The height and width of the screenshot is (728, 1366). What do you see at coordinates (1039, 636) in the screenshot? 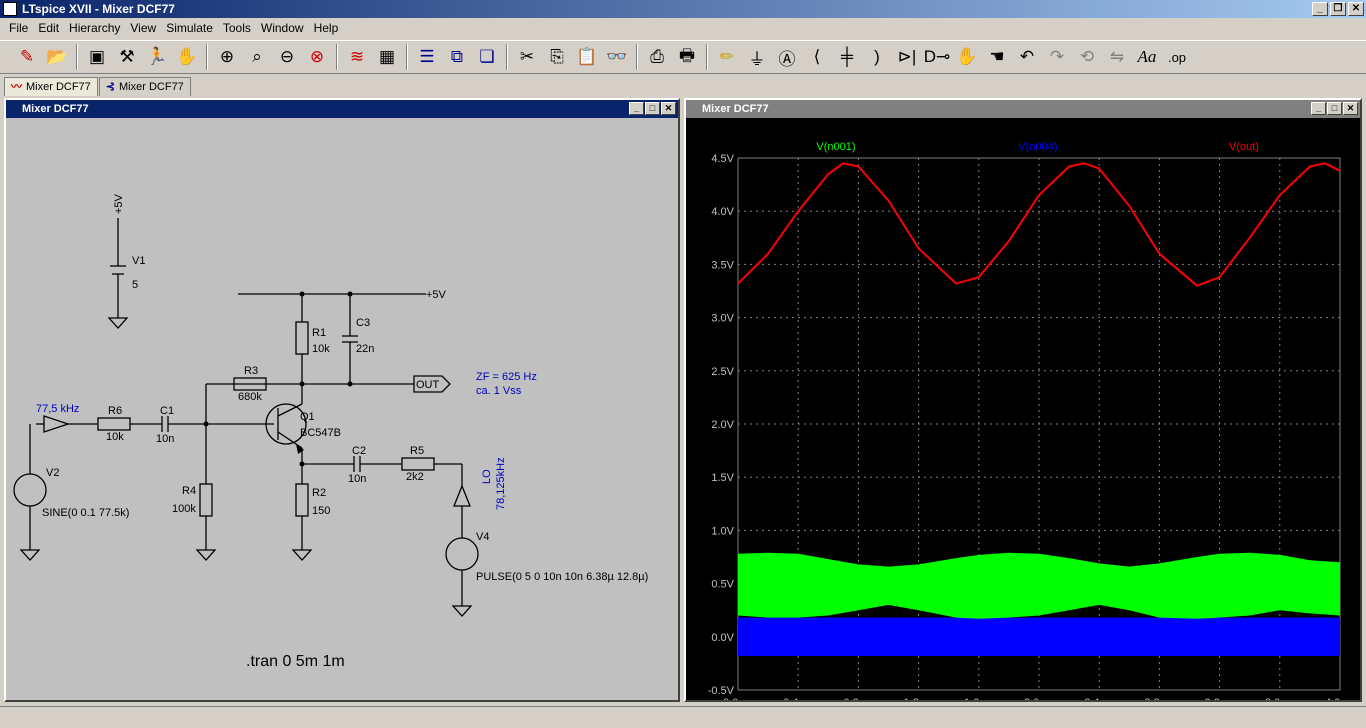
I see `trace-vn004` at bounding box center [1039, 636].